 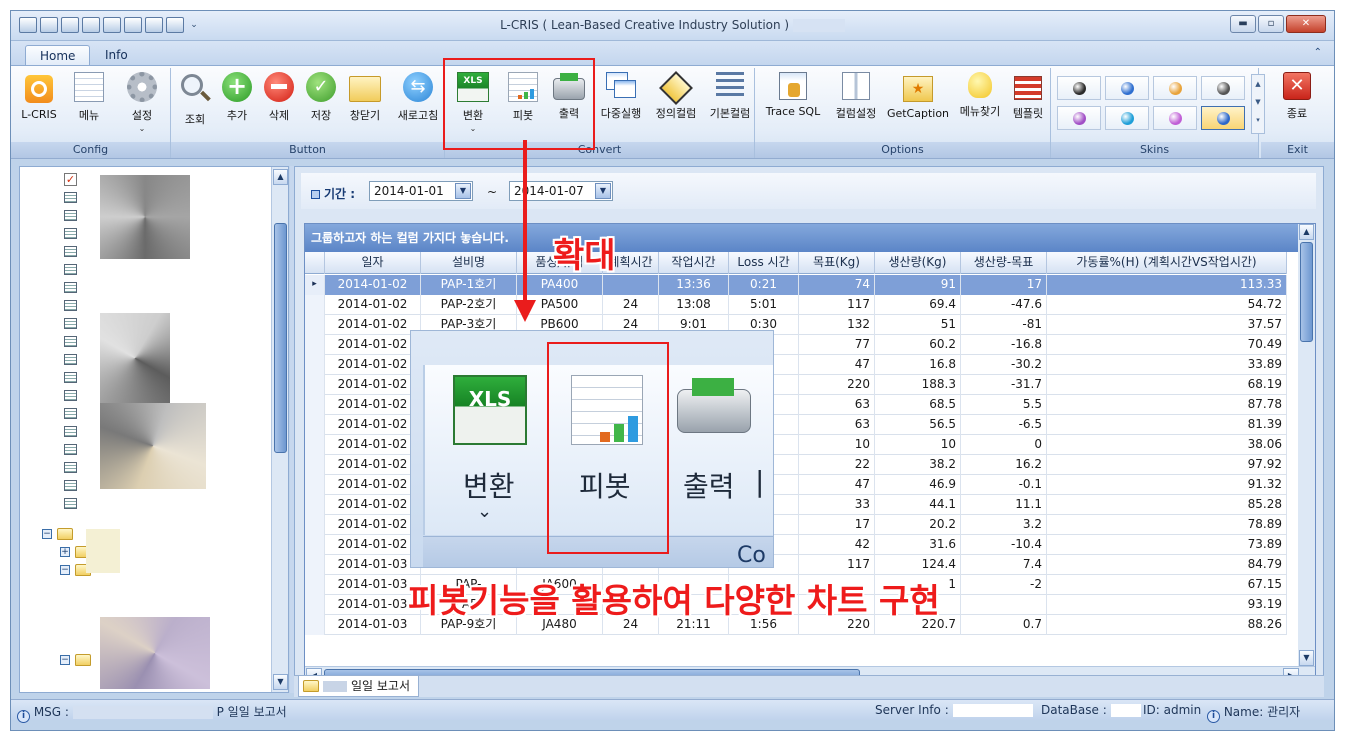 What do you see at coordinates (1243, 24) in the screenshot?
I see `minimize-button: ▬` at bounding box center [1243, 24].